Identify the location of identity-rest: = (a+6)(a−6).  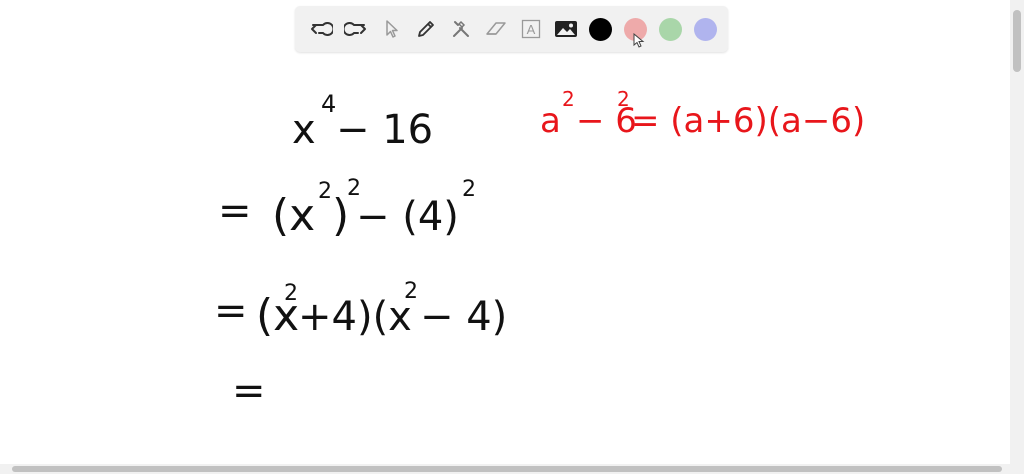
(748, 121).